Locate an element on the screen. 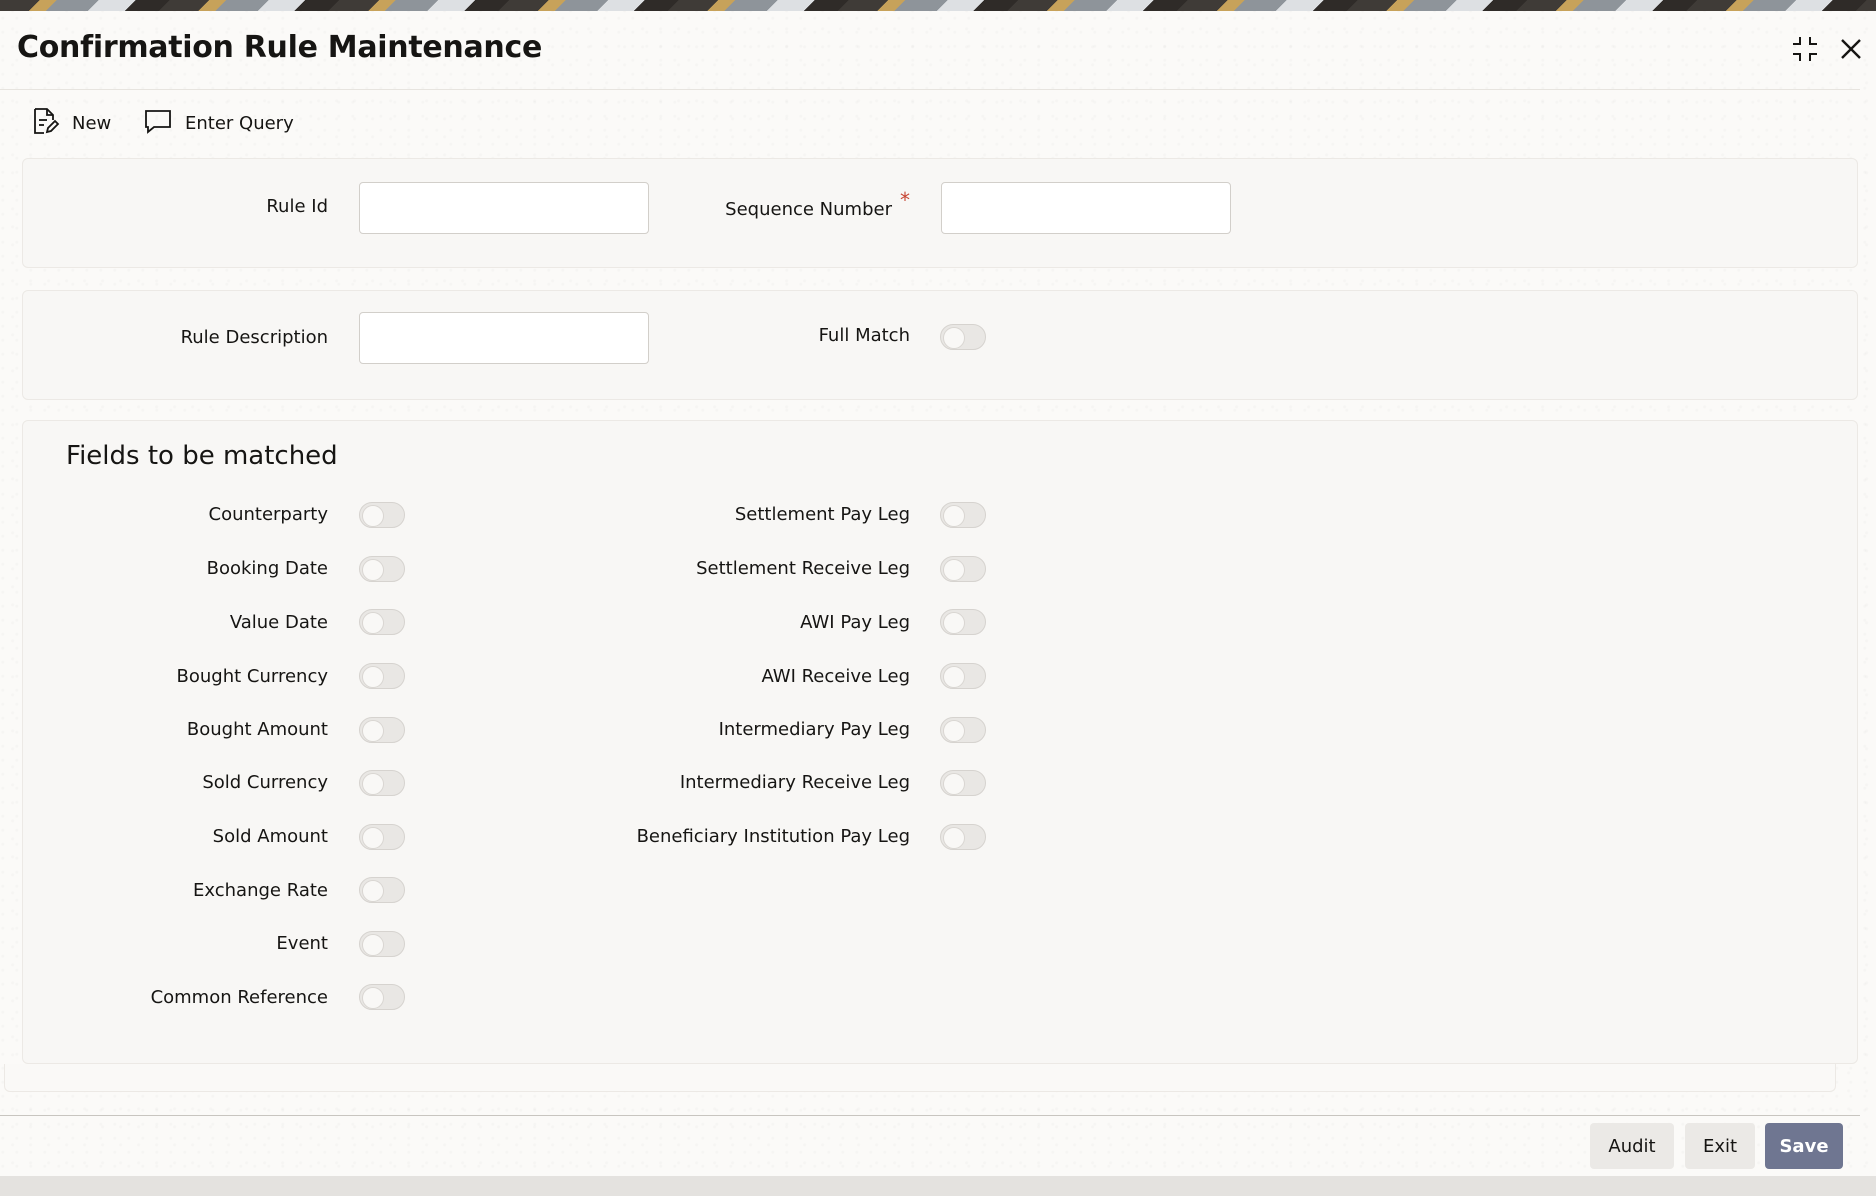 Image resolution: width=1876 pixels, height=1196 pixels. bought-currency-label: Bought Currency is located at coordinates (252, 676).